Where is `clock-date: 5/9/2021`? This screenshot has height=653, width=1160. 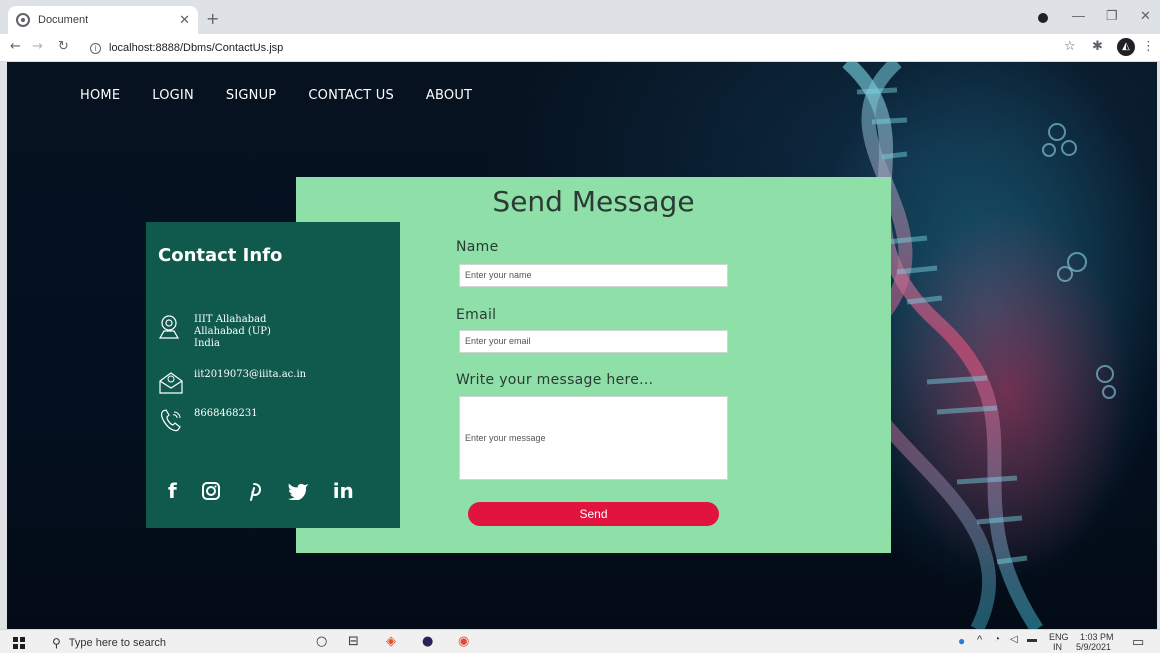
clock-date: 5/9/2021 is located at coordinates (1093, 647).